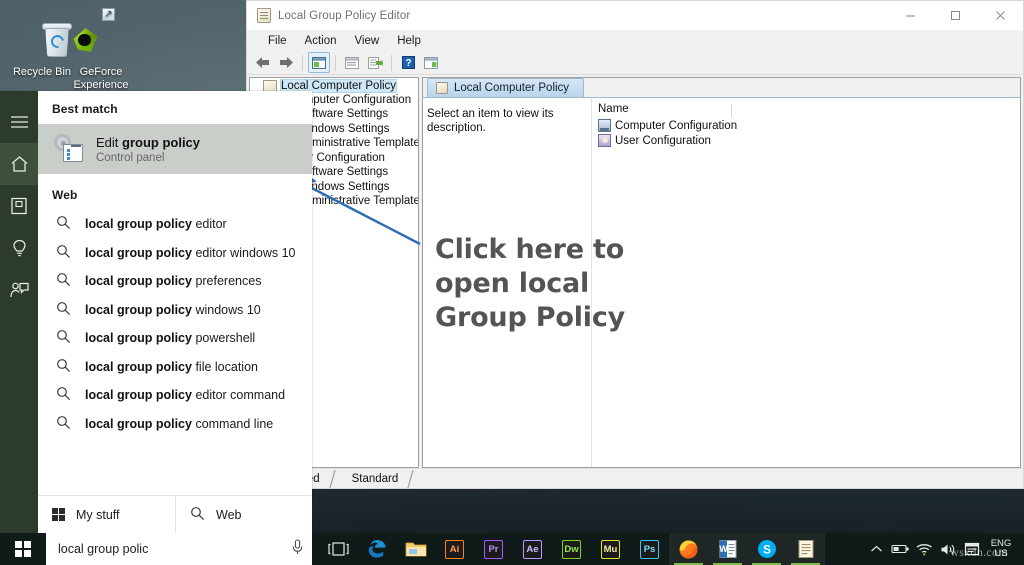 This screenshot has height=565, width=1024. I want to click on best-match-result-edit-group-policy: Edit group policy Control panel, so click(175, 149).